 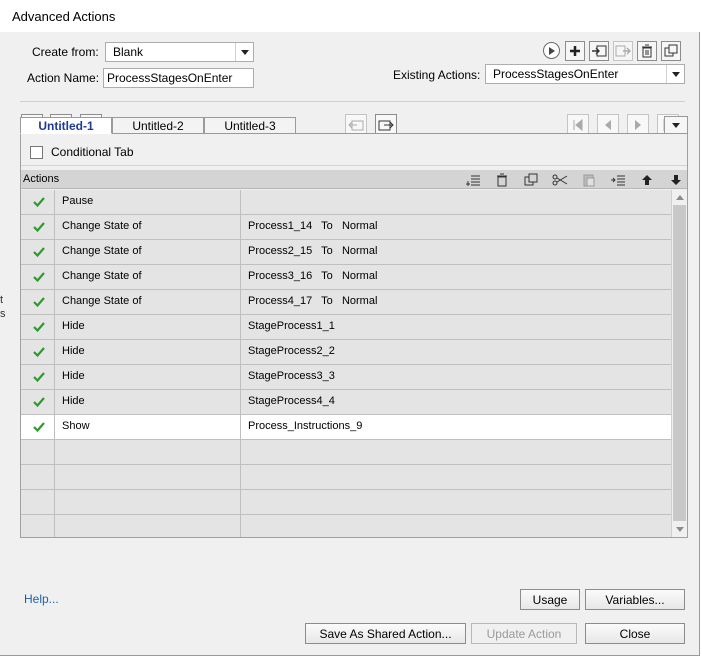 What do you see at coordinates (676, 179) in the screenshot?
I see `move-down-button` at bounding box center [676, 179].